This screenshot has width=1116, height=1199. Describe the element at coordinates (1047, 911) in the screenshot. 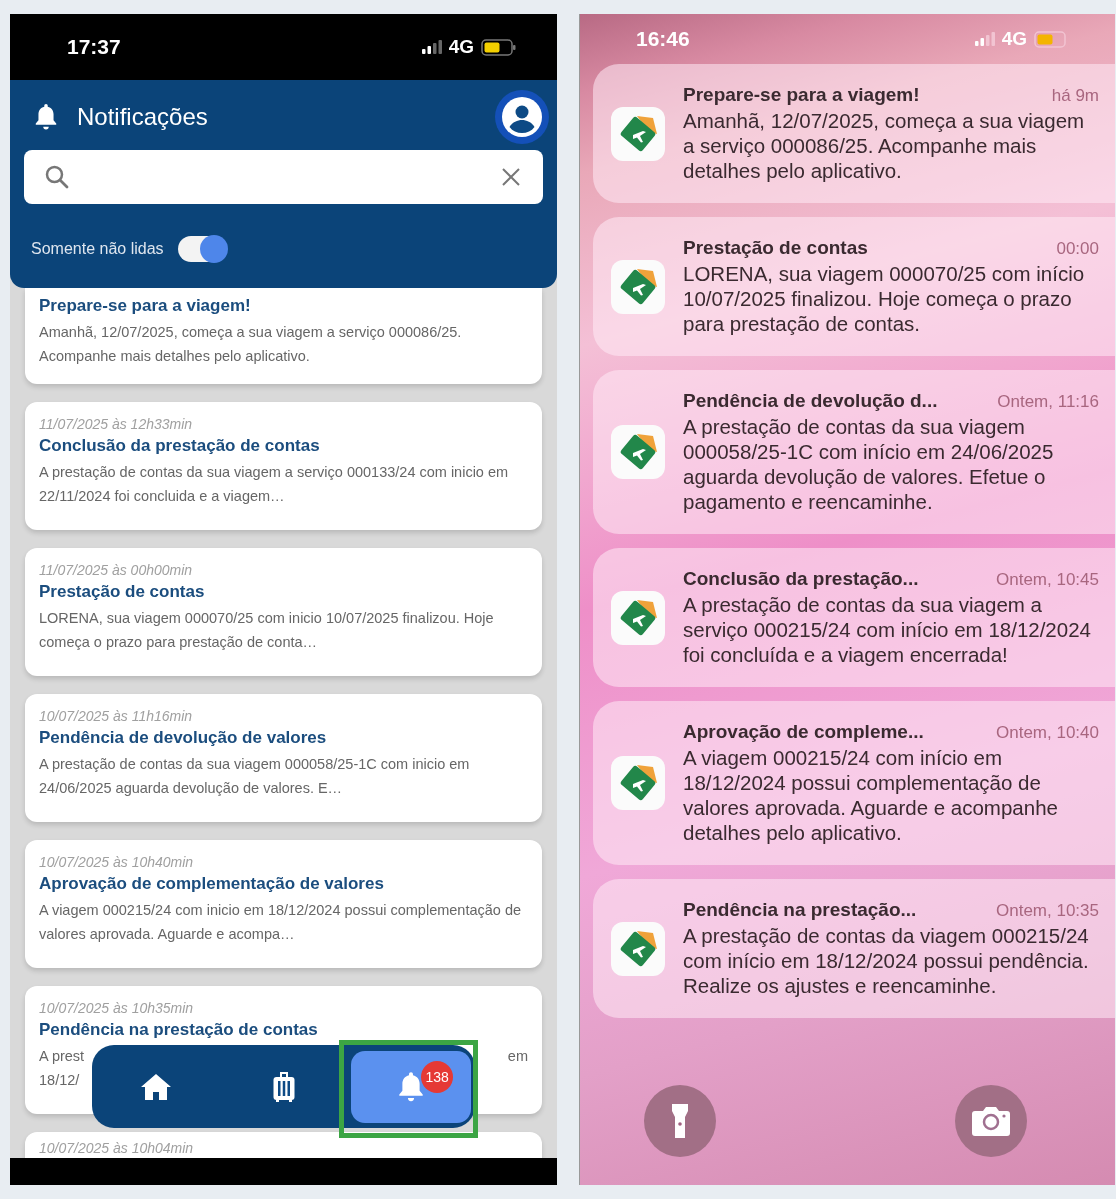

I see `notification-time: Ontem, 10:35` at that location.